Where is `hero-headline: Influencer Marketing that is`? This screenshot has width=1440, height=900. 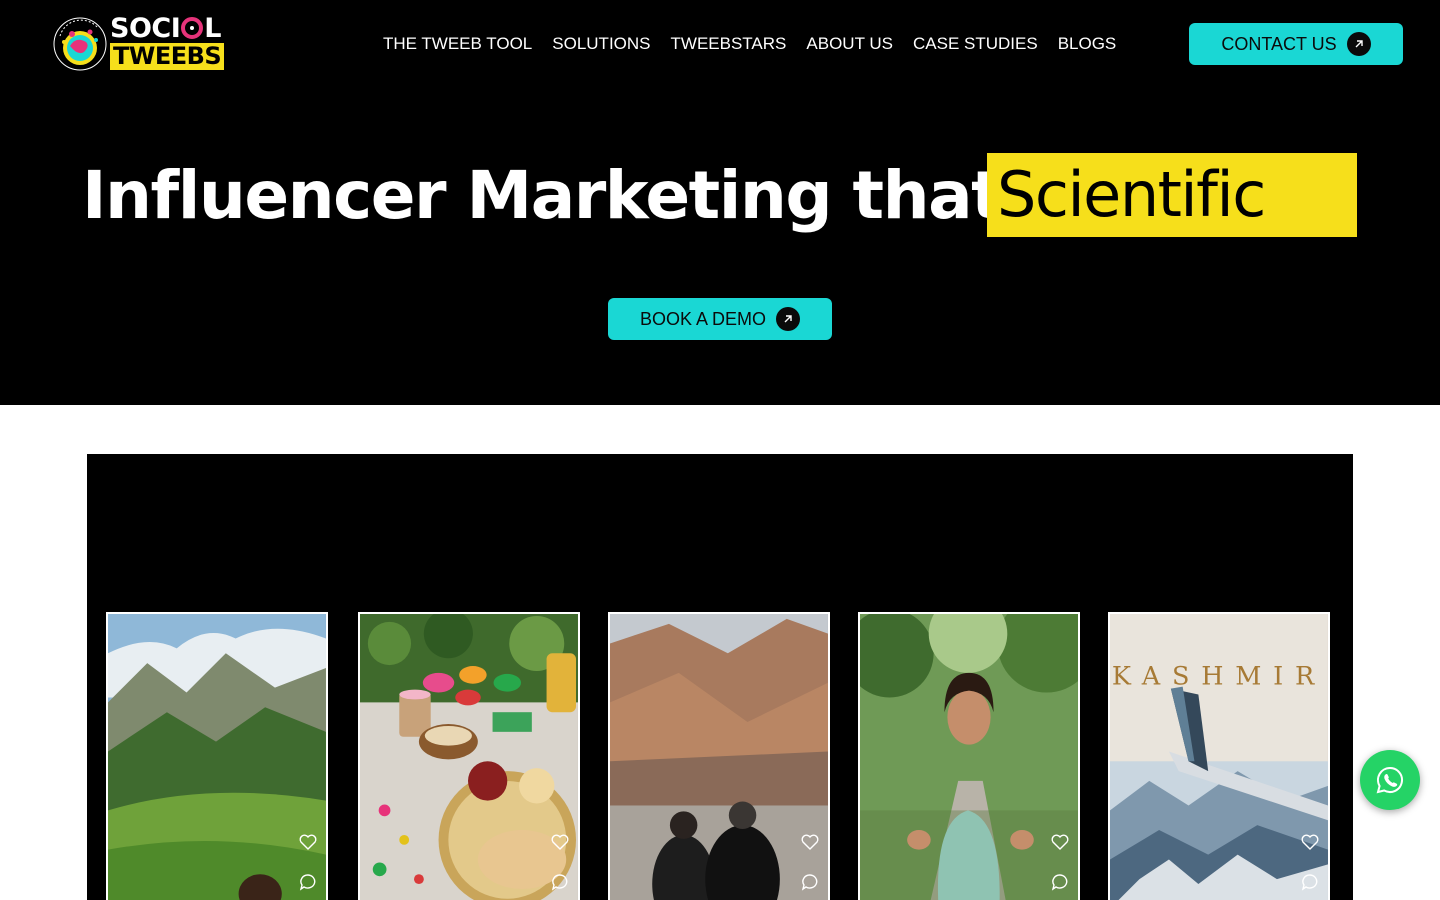
hero-headline: Influencer Marketing that is is located at coordinates (582, 195).